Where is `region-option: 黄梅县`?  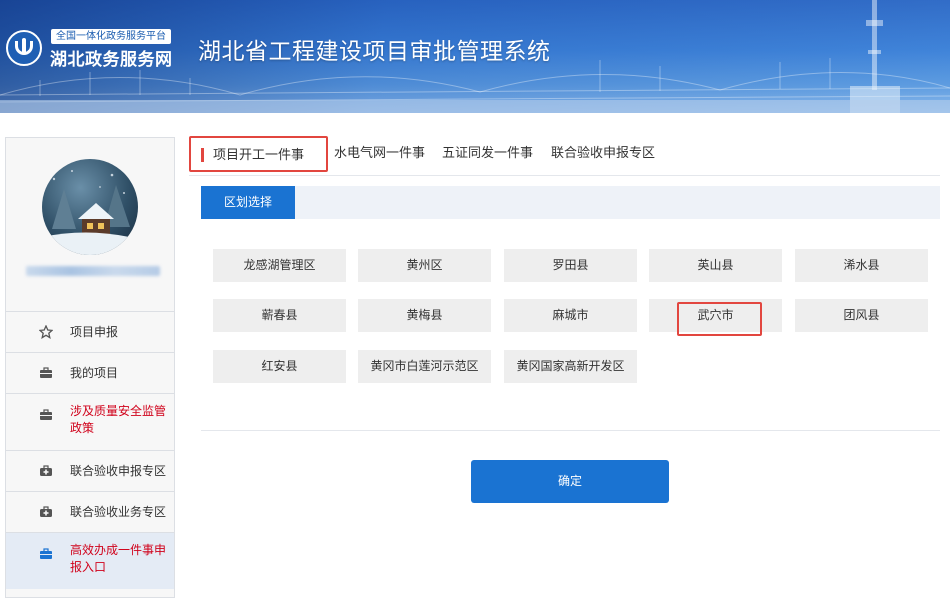
region-option: 黄梅县 is located at coordinates (424, 315).